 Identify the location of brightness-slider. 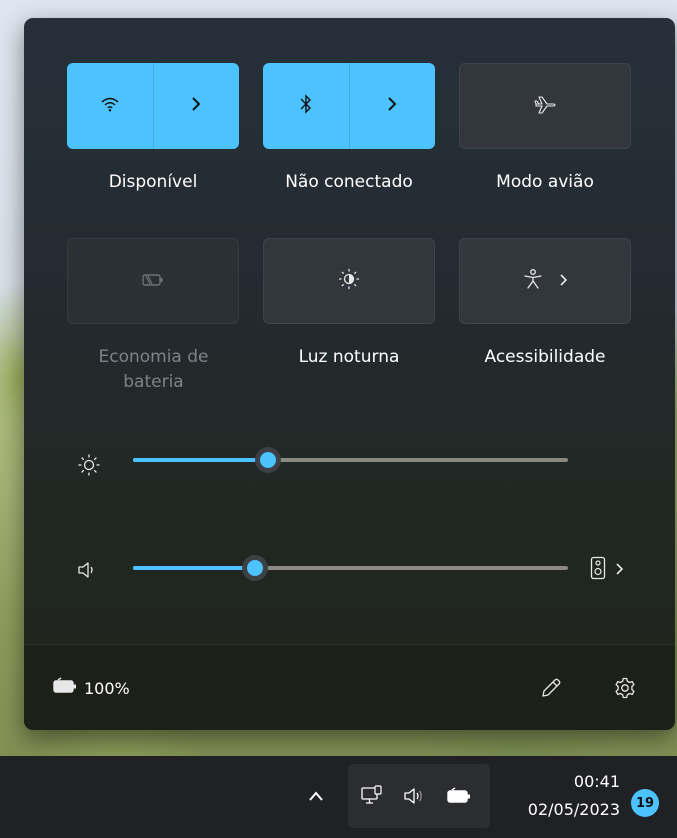
(350, 460).